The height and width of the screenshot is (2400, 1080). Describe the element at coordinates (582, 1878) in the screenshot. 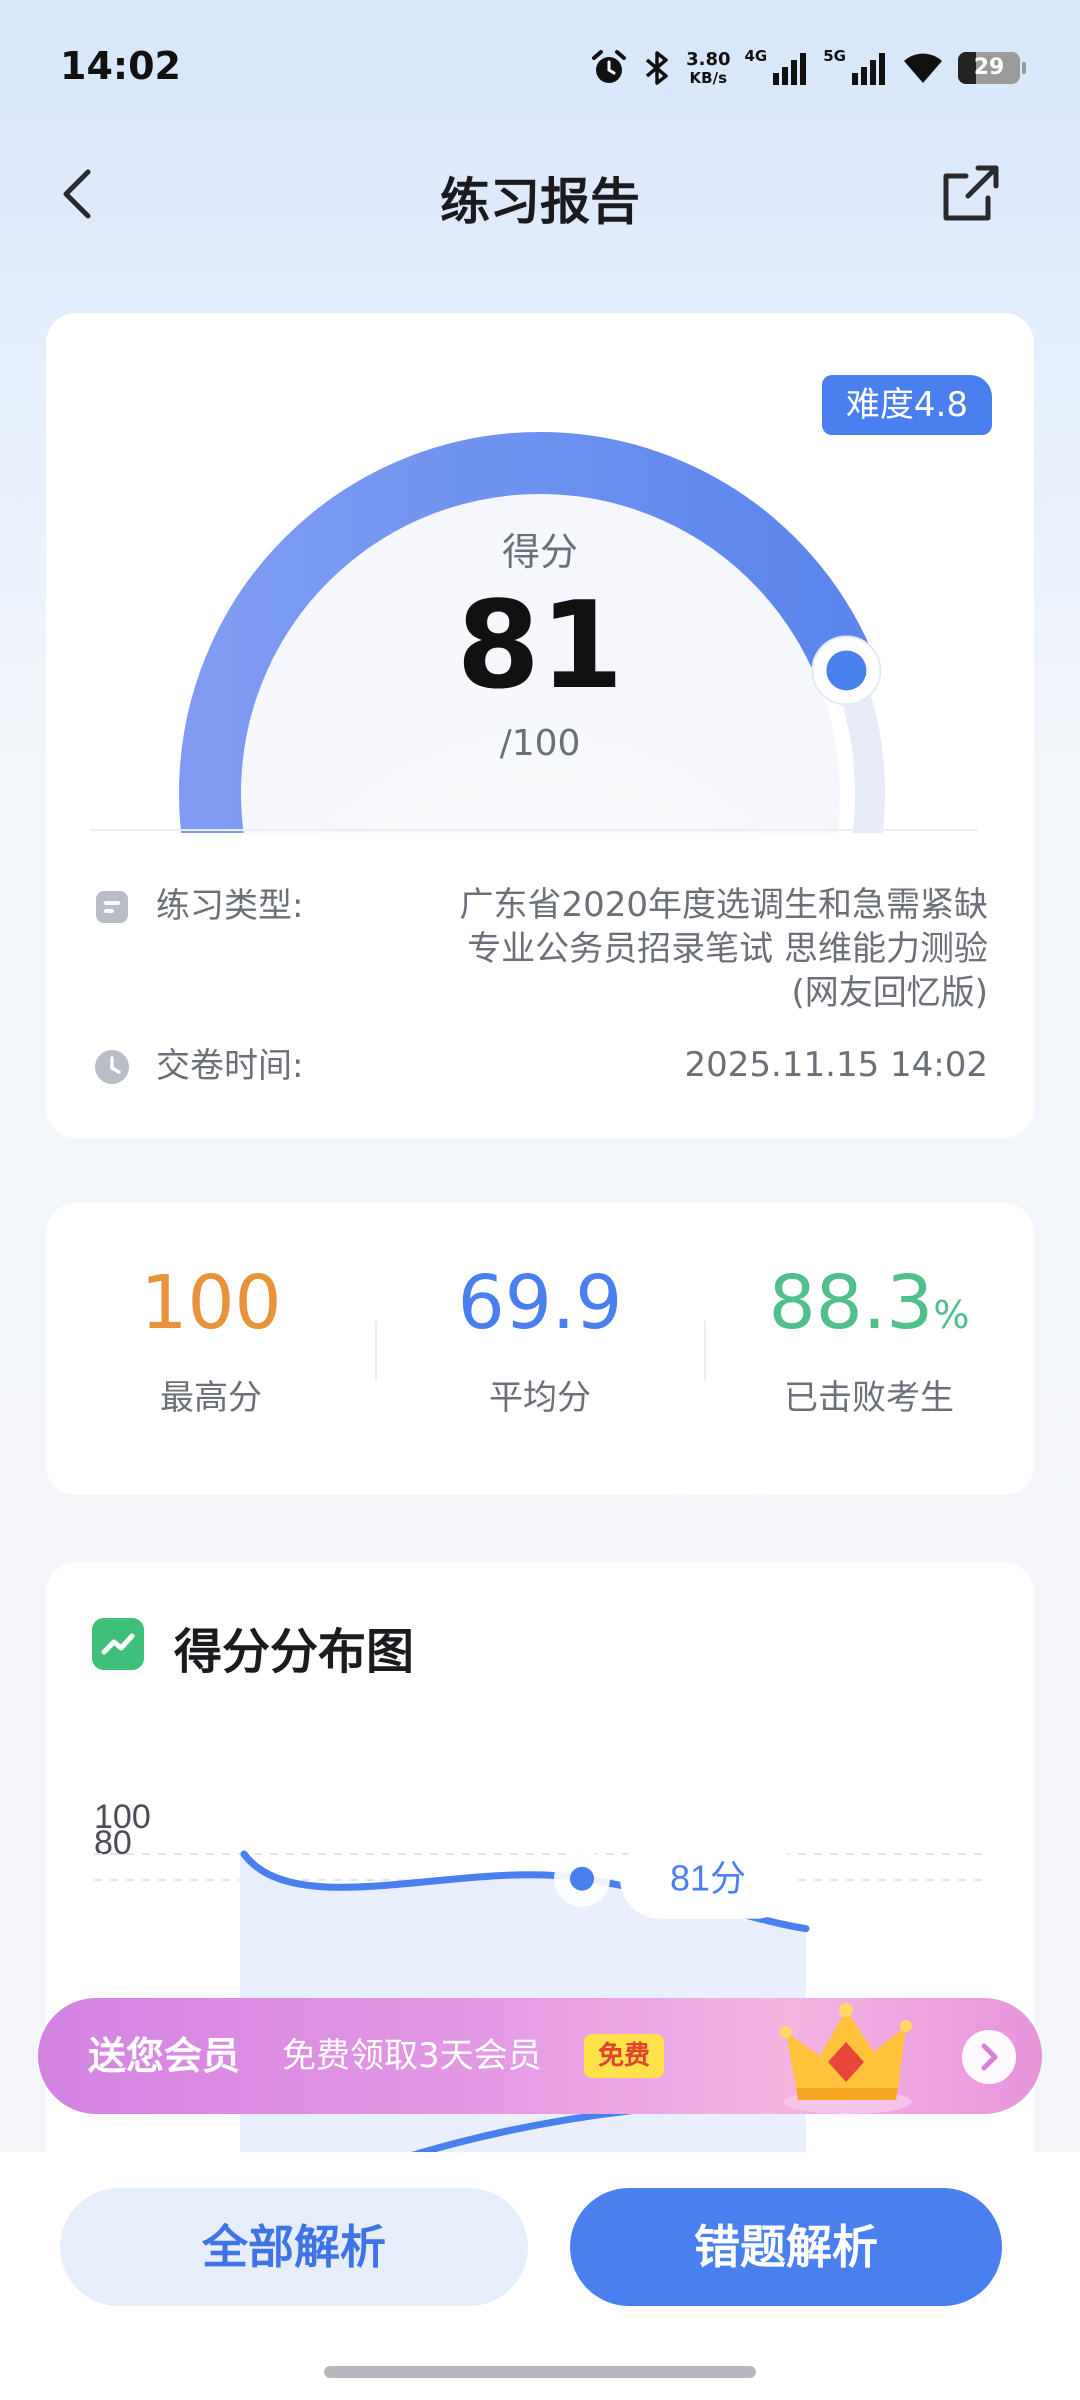

I see `chart-marker` at that location.